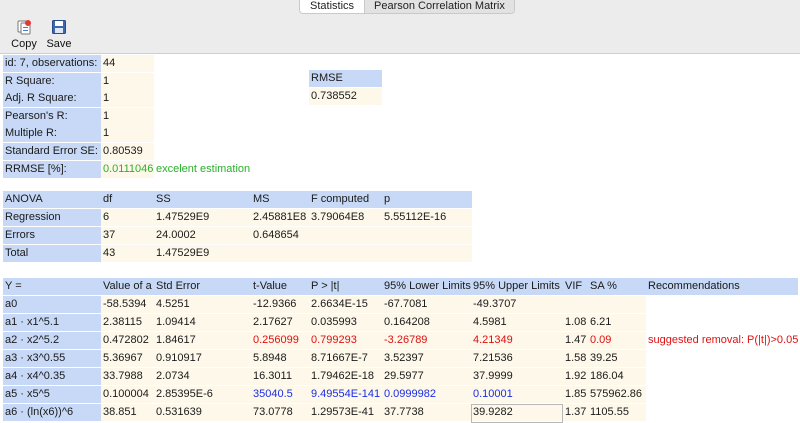 This screenshot has height=423, width=800. I want to click on coef-cell: 1.09414, so click(202, 322).